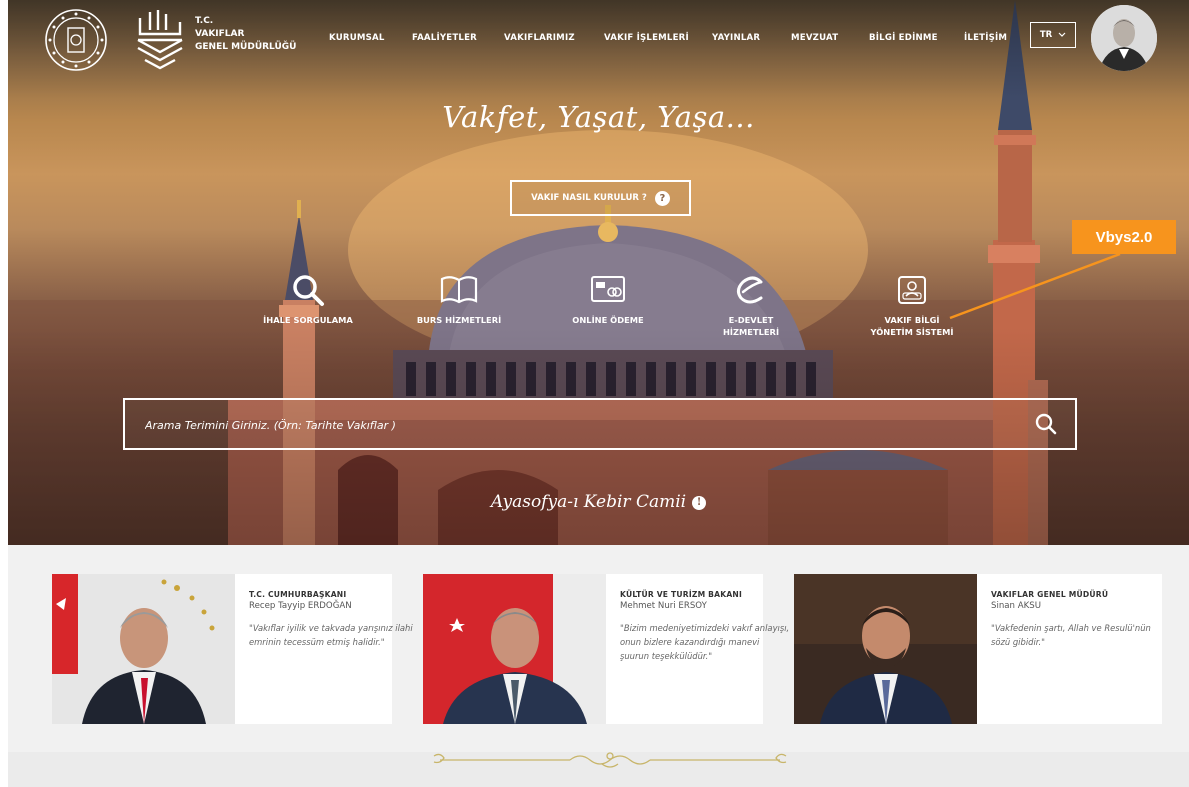 The height and width of the screenshot is (787, 1189). What do you see at coordinates (246, 47) in the screenshot?
I see `title-line-gm: GENEL MÜDÜRLÜĞÜ` at bounding box center [246, 47].